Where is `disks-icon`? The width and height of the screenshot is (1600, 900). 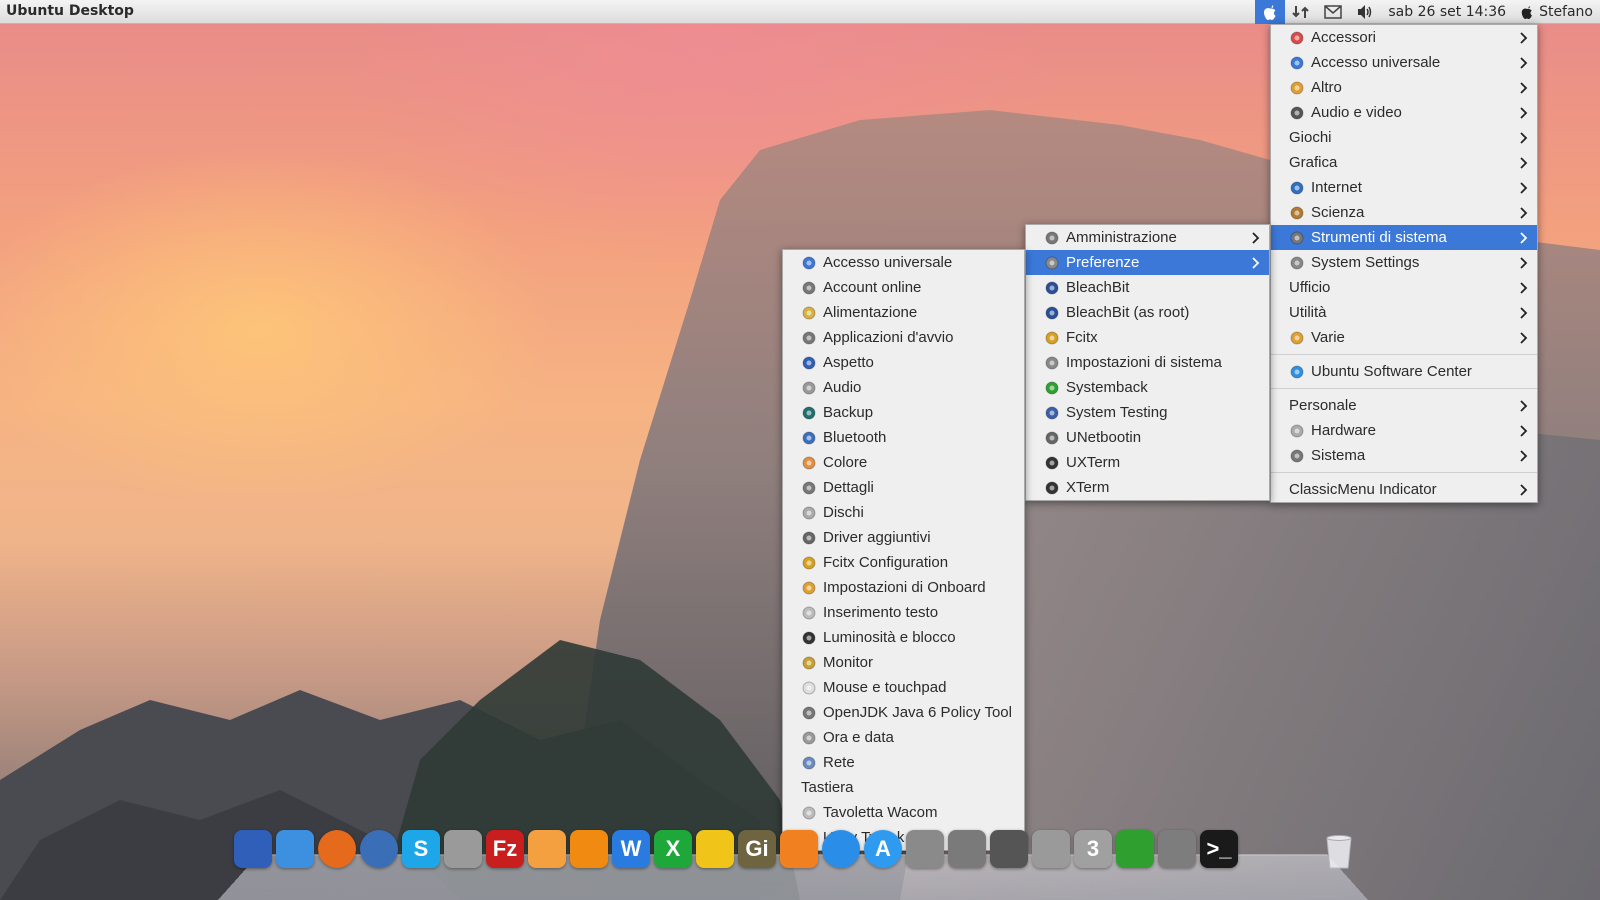 disks-icon is located at coordinates (809, 513).